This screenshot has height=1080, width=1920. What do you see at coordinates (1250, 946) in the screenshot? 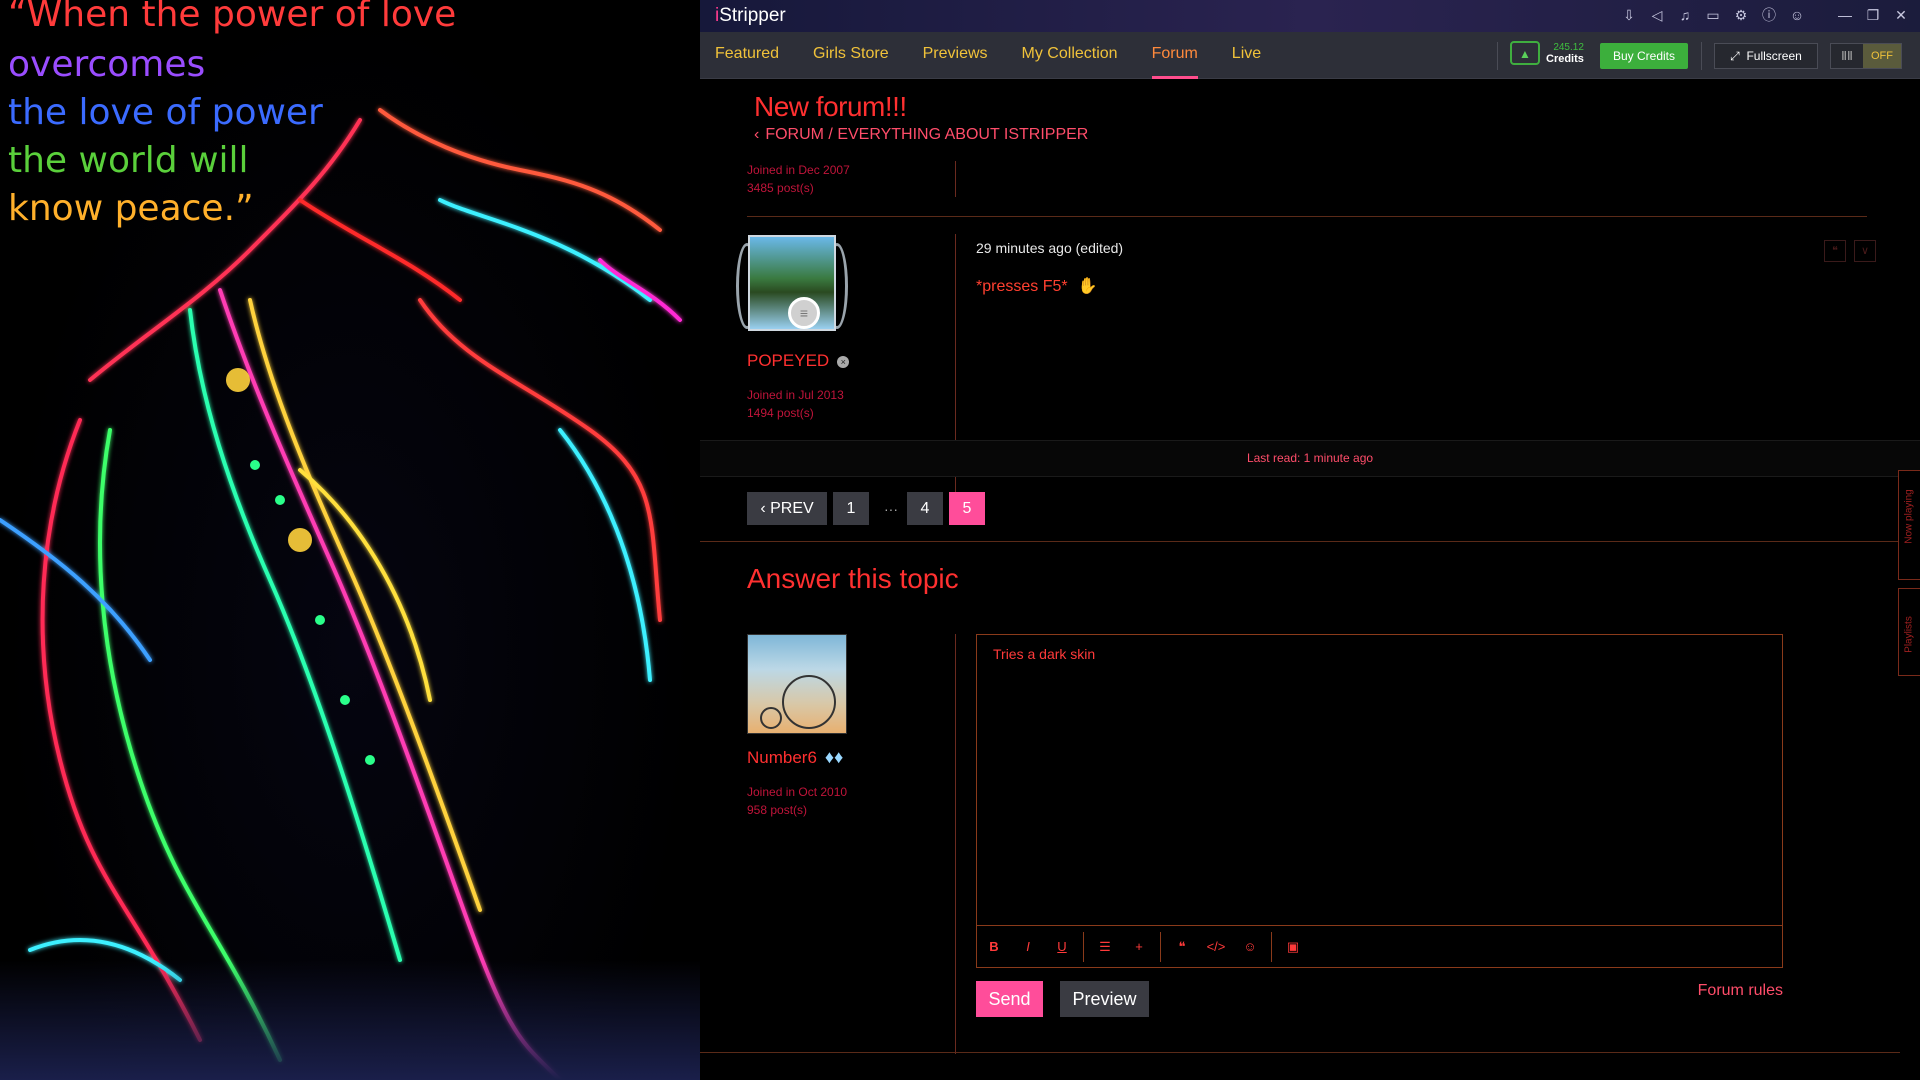
I see `emoji-icon: ☺` at bounding box center [1250, 946].